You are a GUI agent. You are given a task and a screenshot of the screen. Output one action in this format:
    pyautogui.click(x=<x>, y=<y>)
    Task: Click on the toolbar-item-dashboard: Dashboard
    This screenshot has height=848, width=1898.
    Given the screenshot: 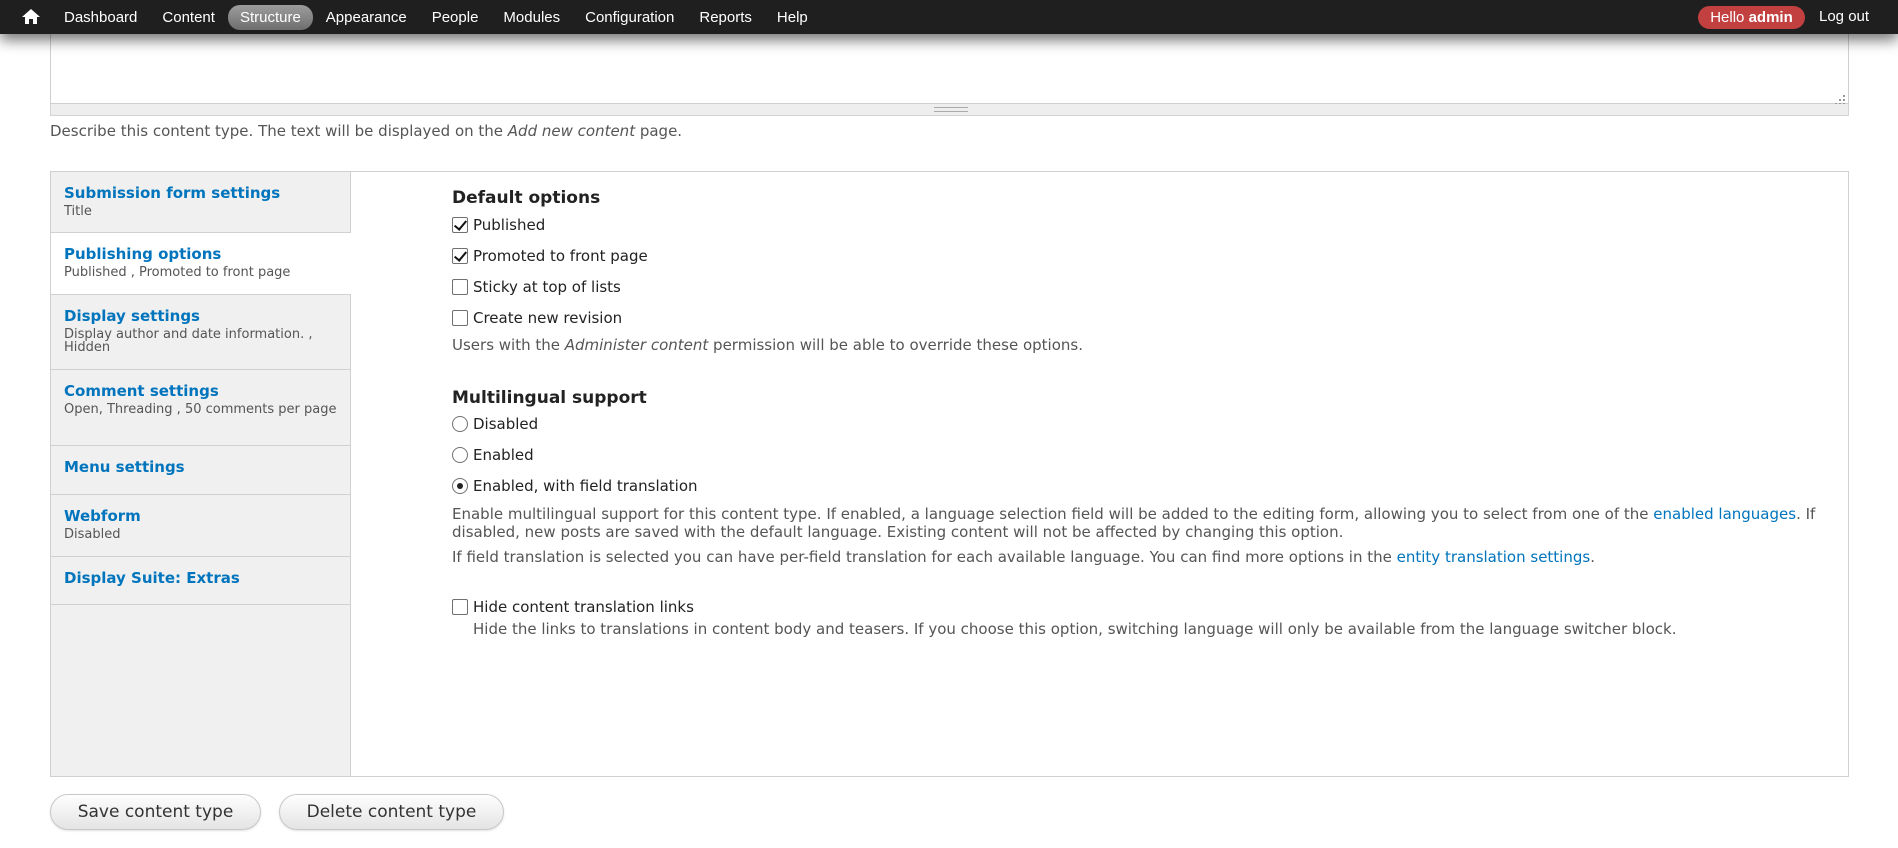 What is the action you would take?
    pyautogui.click(x=100, y=17)
    